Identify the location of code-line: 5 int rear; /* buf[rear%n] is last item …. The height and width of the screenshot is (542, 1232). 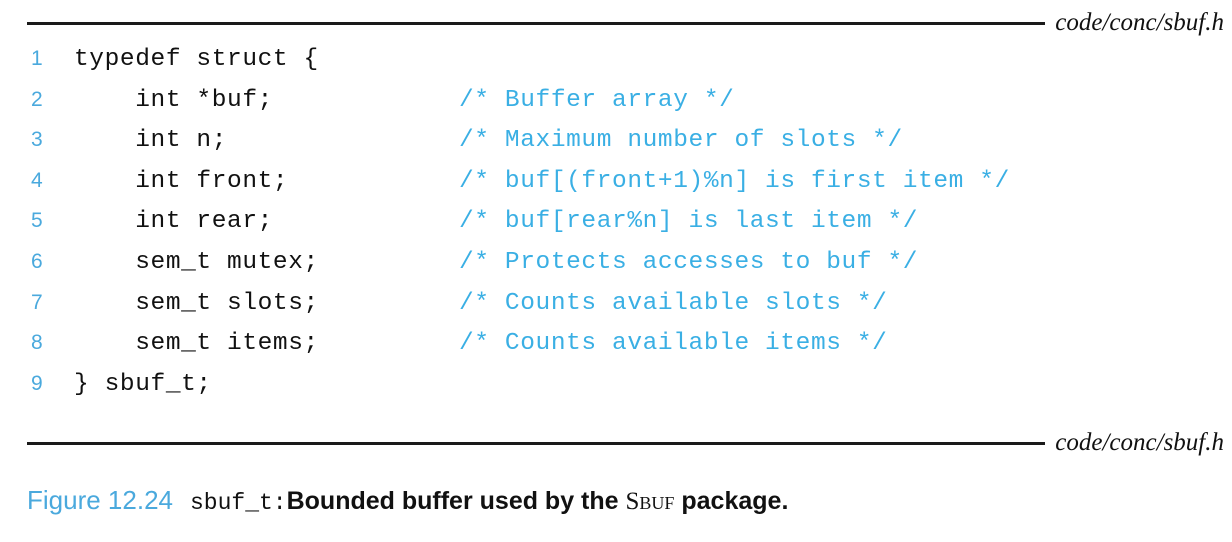
(616, 230).